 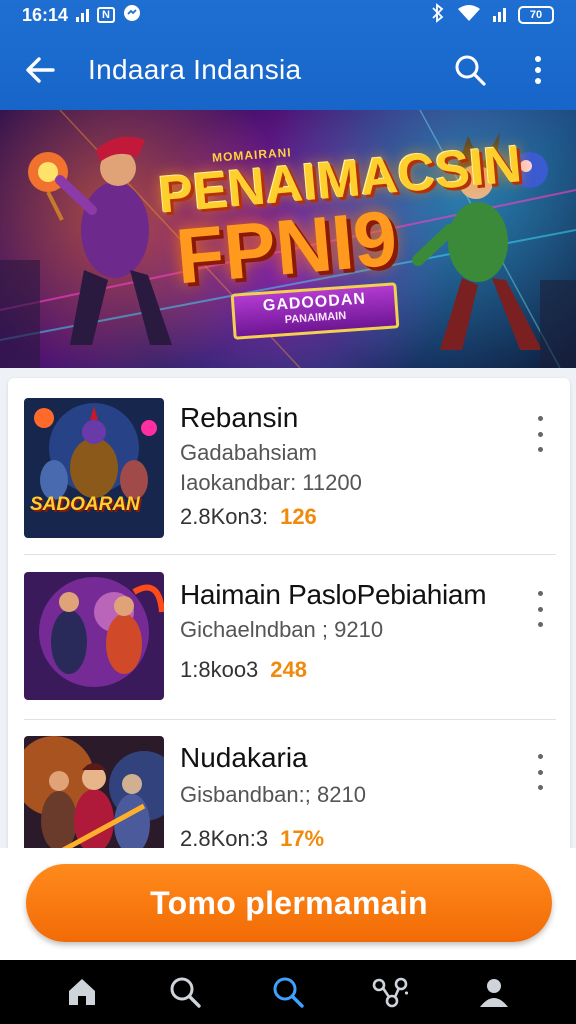 What do you see at coordinates (83, 15) in the screenshot?
I see `signal-icon` at bounding box center [83, 15].